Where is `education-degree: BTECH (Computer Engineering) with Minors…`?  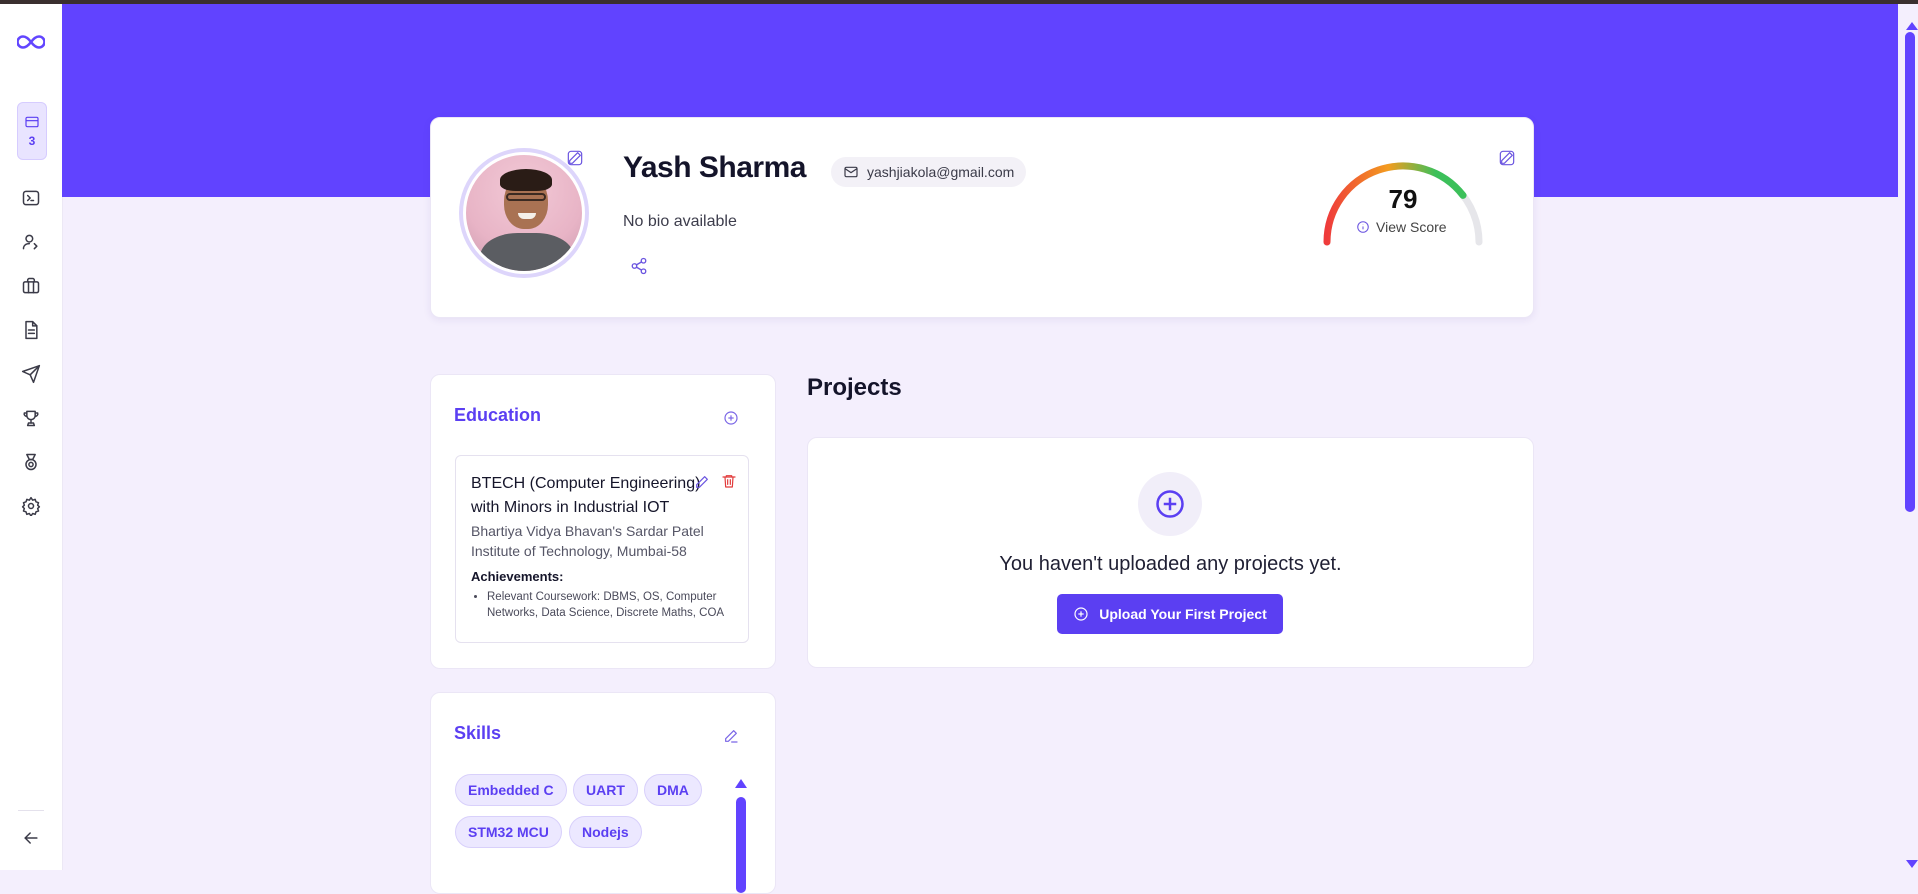 education-degree: BTECH (Computer Engineering) with Minors… is located at coordinates (586, 495).